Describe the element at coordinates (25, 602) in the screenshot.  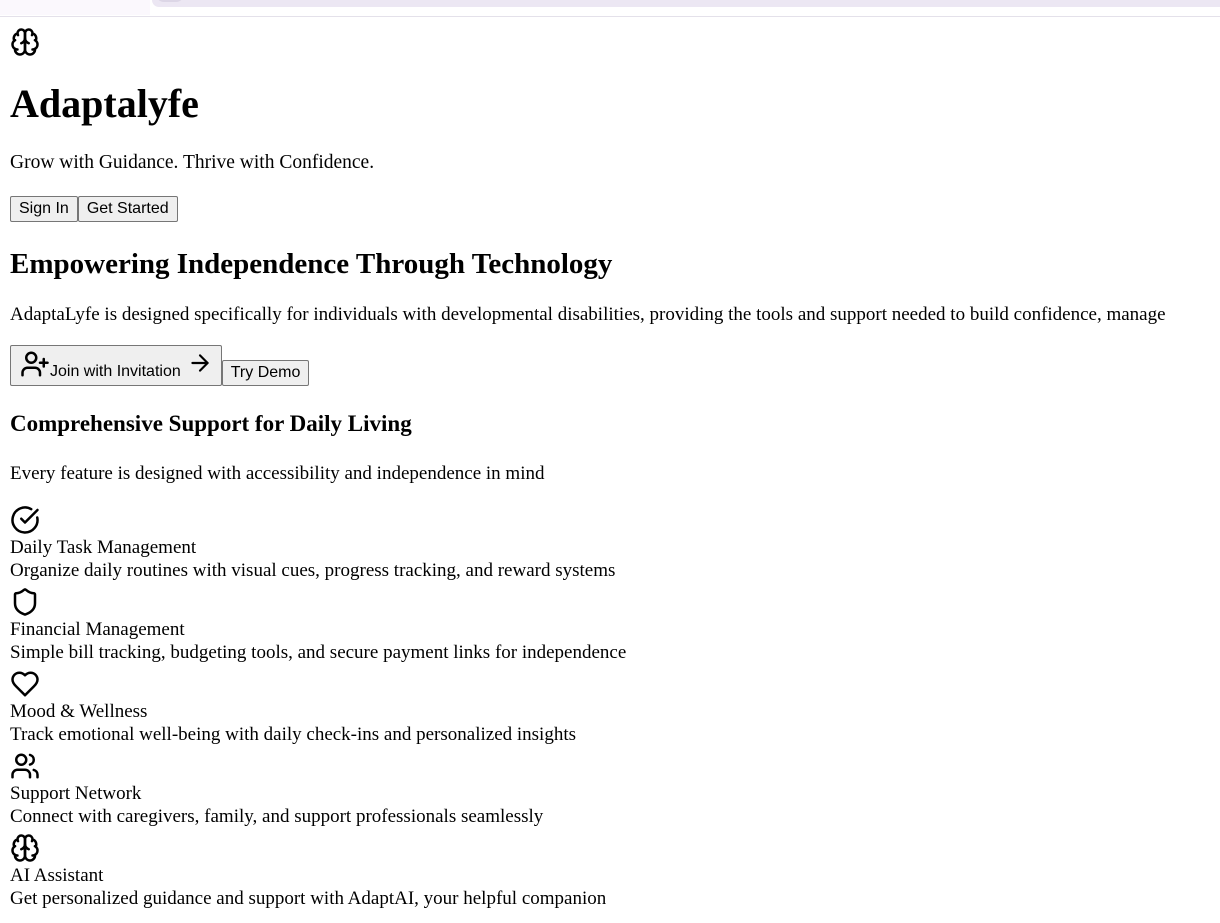
I see `shield-icon` at that location.